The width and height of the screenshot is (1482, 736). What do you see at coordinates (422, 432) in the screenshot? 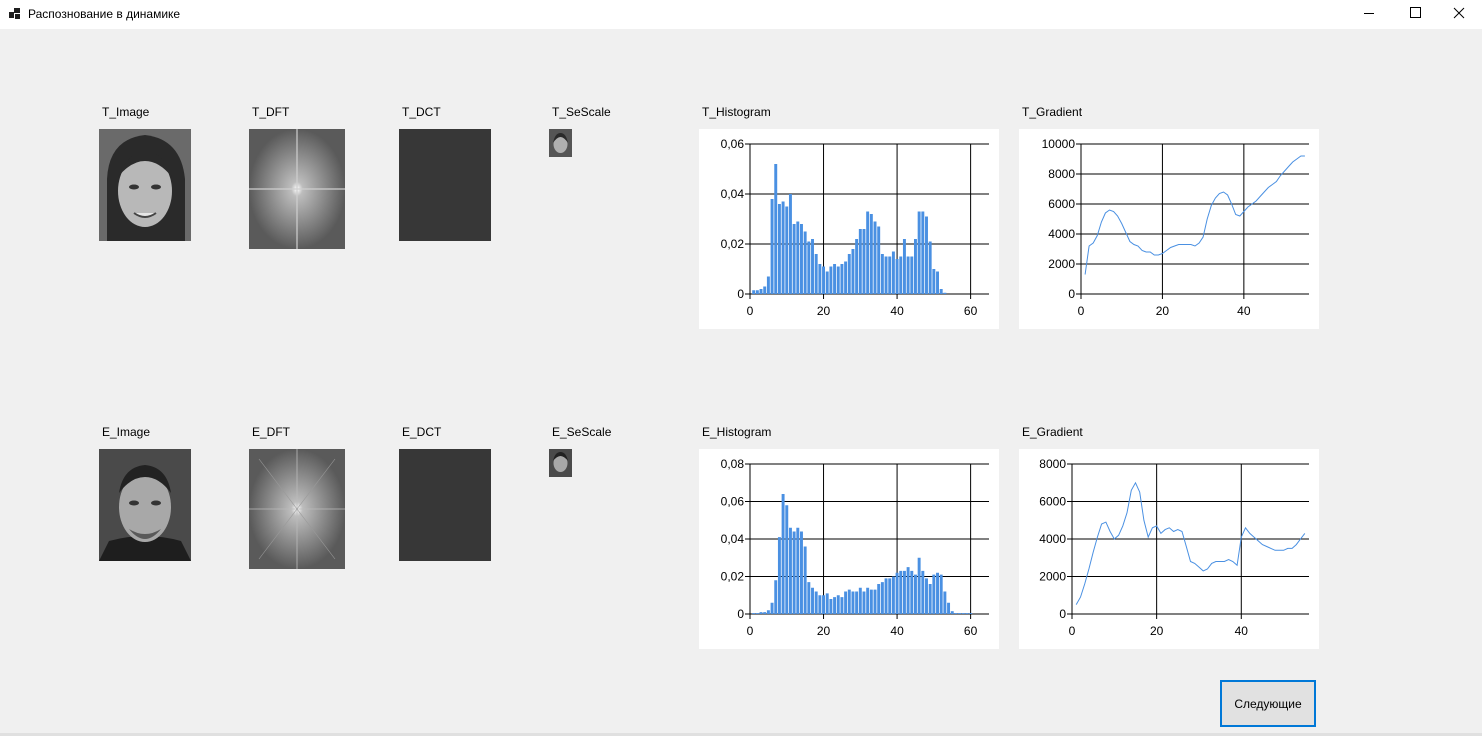
I see `e-dct-label: E_DCT` at bounding box center [422, 432].